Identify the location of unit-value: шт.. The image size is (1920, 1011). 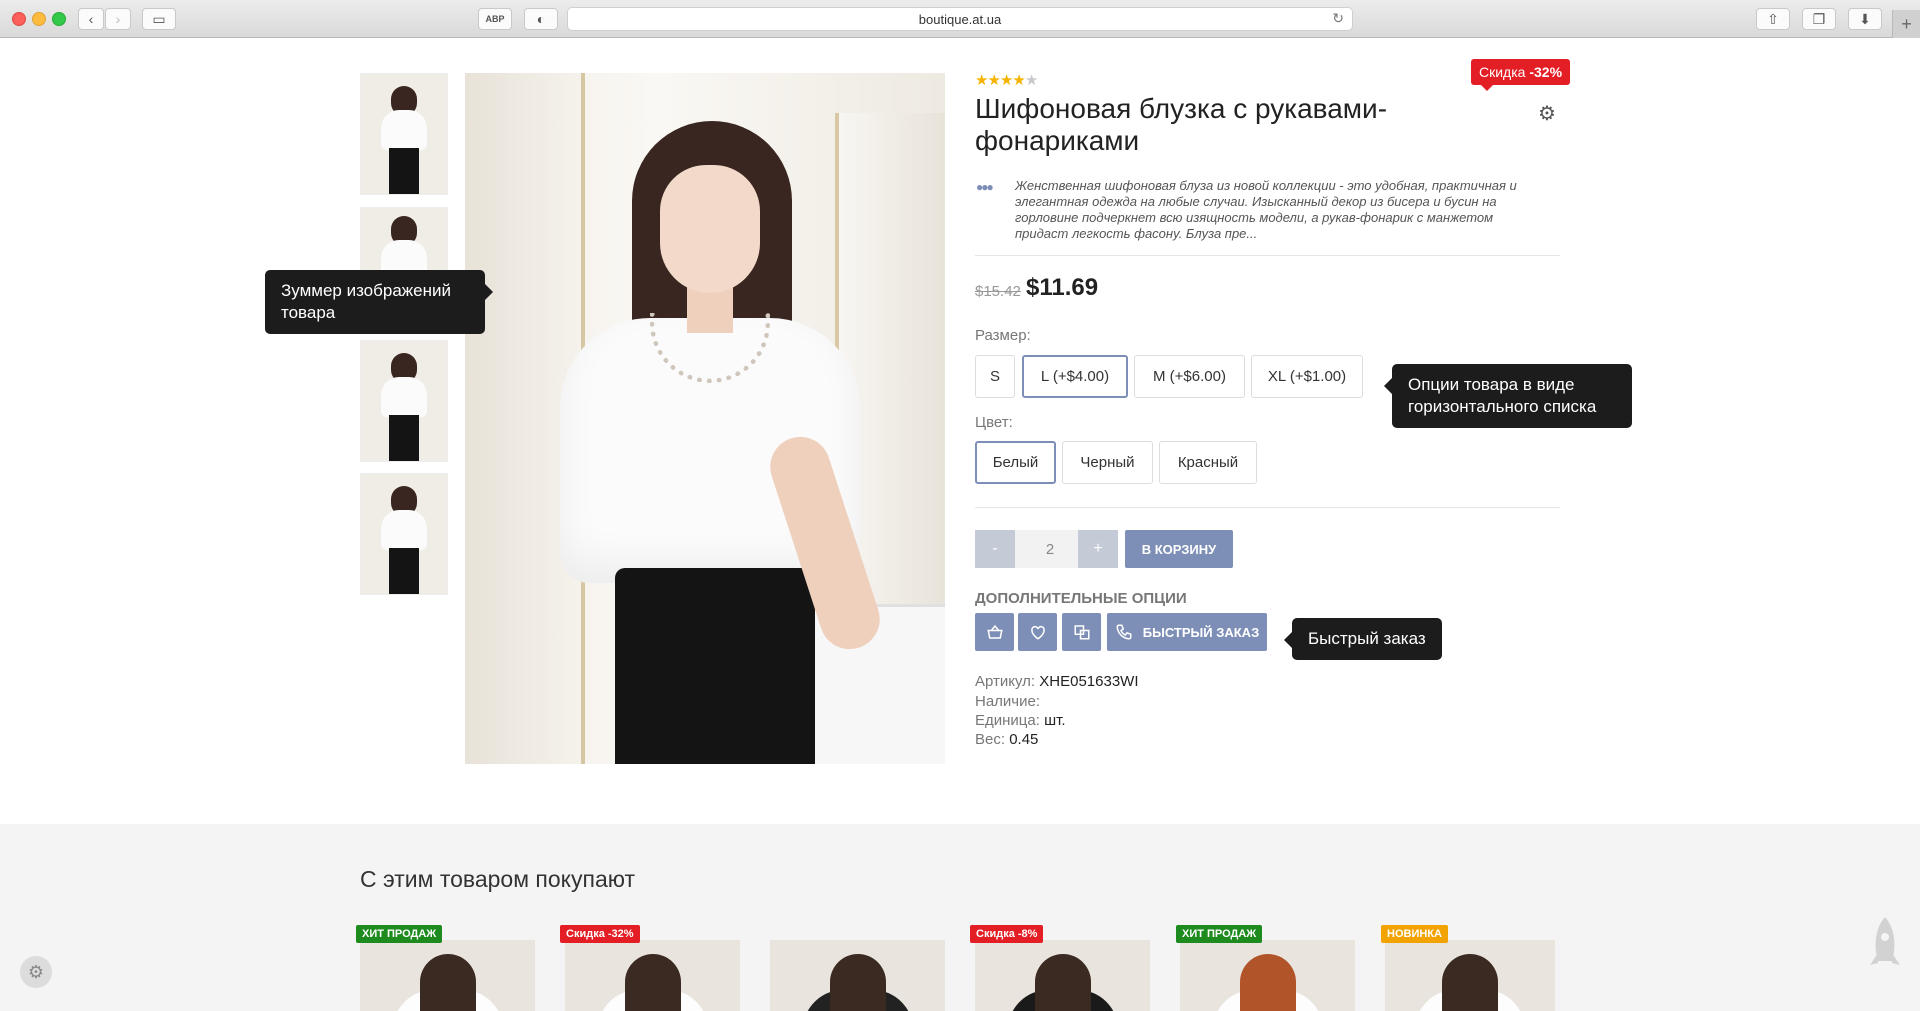
(1055, 720).